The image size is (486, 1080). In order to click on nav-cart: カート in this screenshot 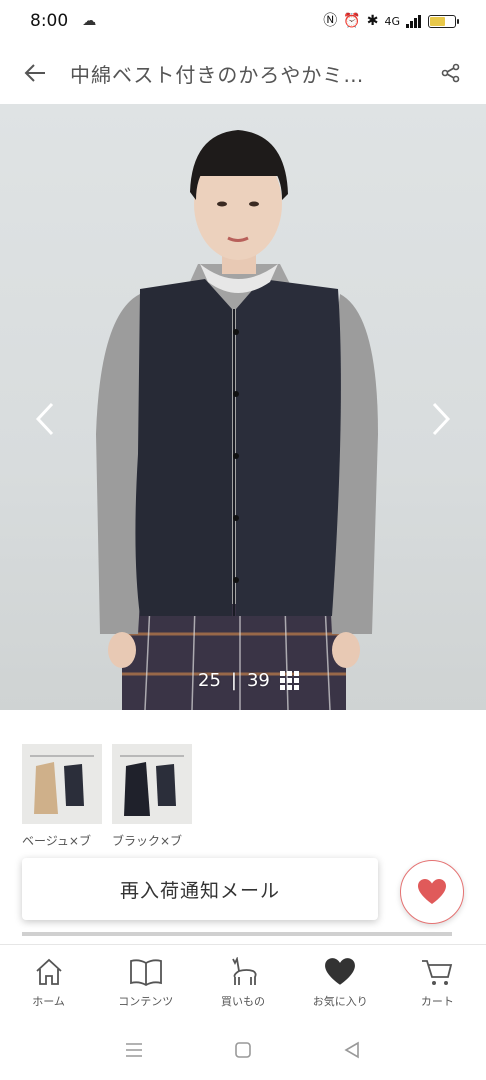, I will do `click(437, 984)`.